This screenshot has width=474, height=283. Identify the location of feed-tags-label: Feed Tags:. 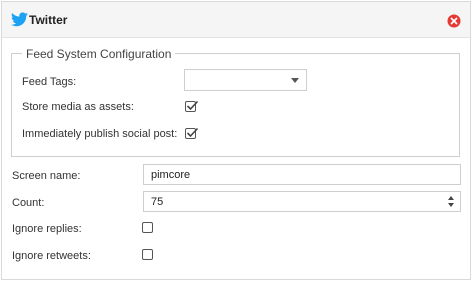
(49, 82).